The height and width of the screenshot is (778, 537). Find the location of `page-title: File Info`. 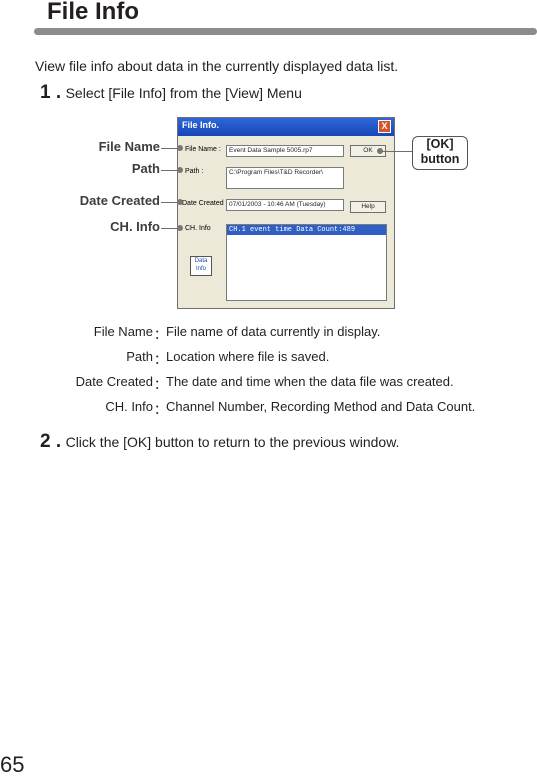

page-title: File Info is located at coordinates (93, 12).